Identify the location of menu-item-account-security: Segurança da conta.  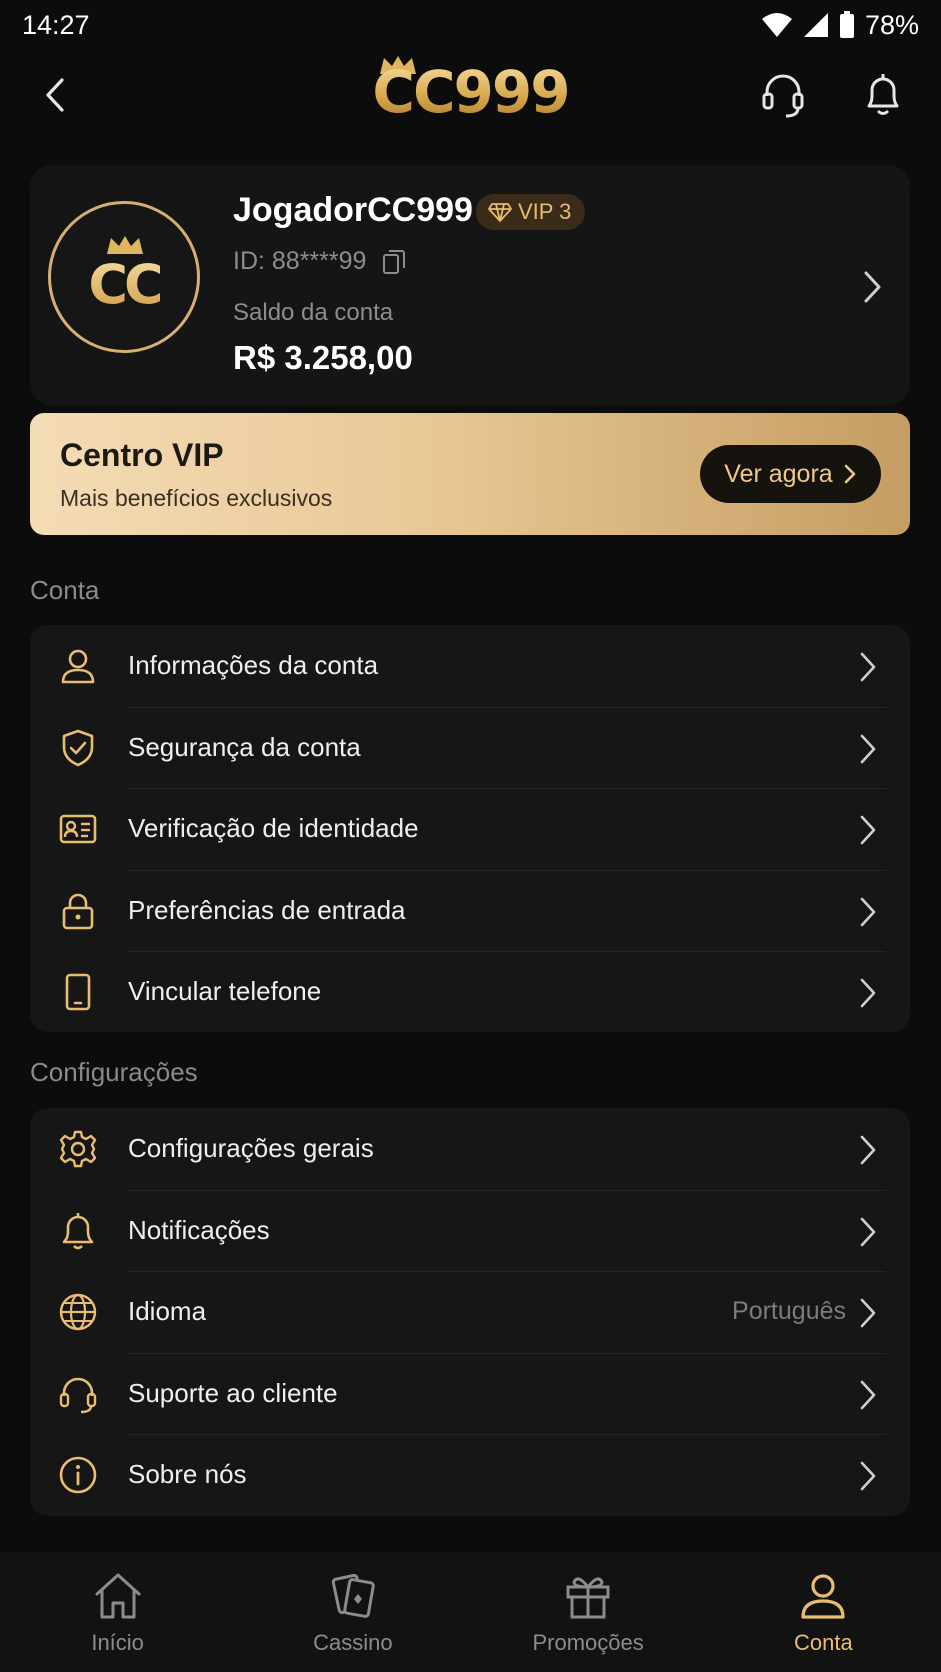
(470, 747).